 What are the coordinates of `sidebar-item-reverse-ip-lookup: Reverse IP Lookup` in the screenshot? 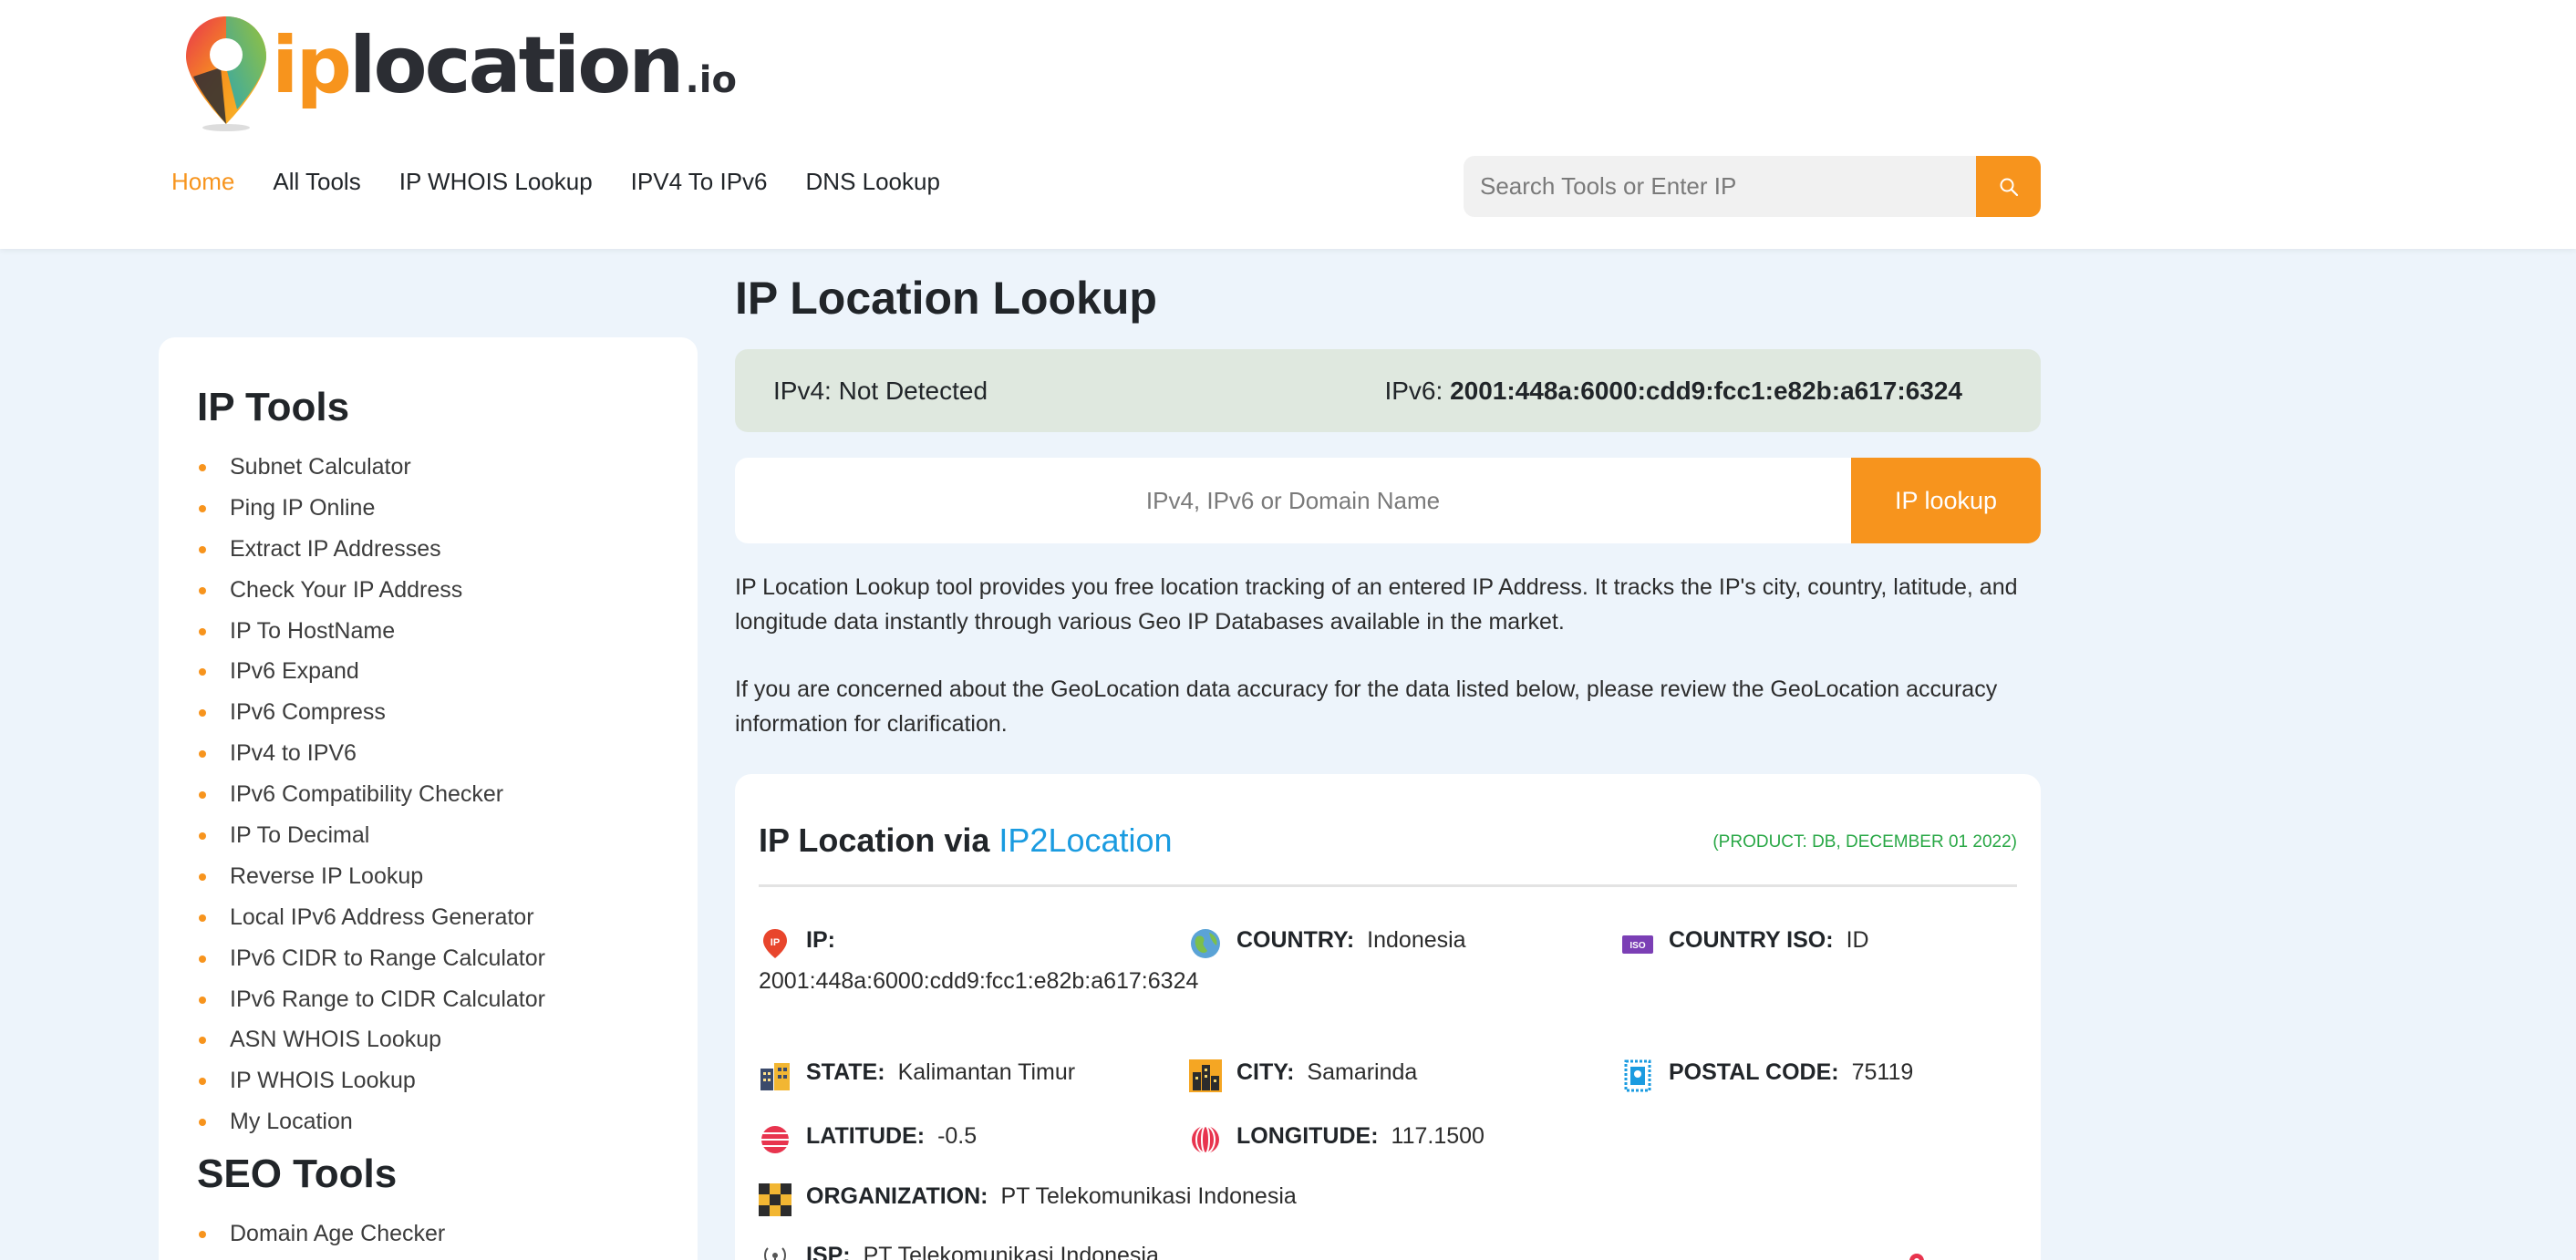 It's located at (447, 877).